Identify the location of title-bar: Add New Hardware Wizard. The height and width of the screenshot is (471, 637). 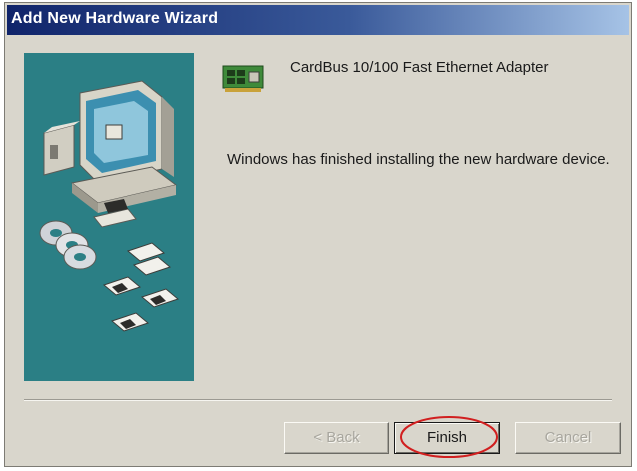
(318, 20).